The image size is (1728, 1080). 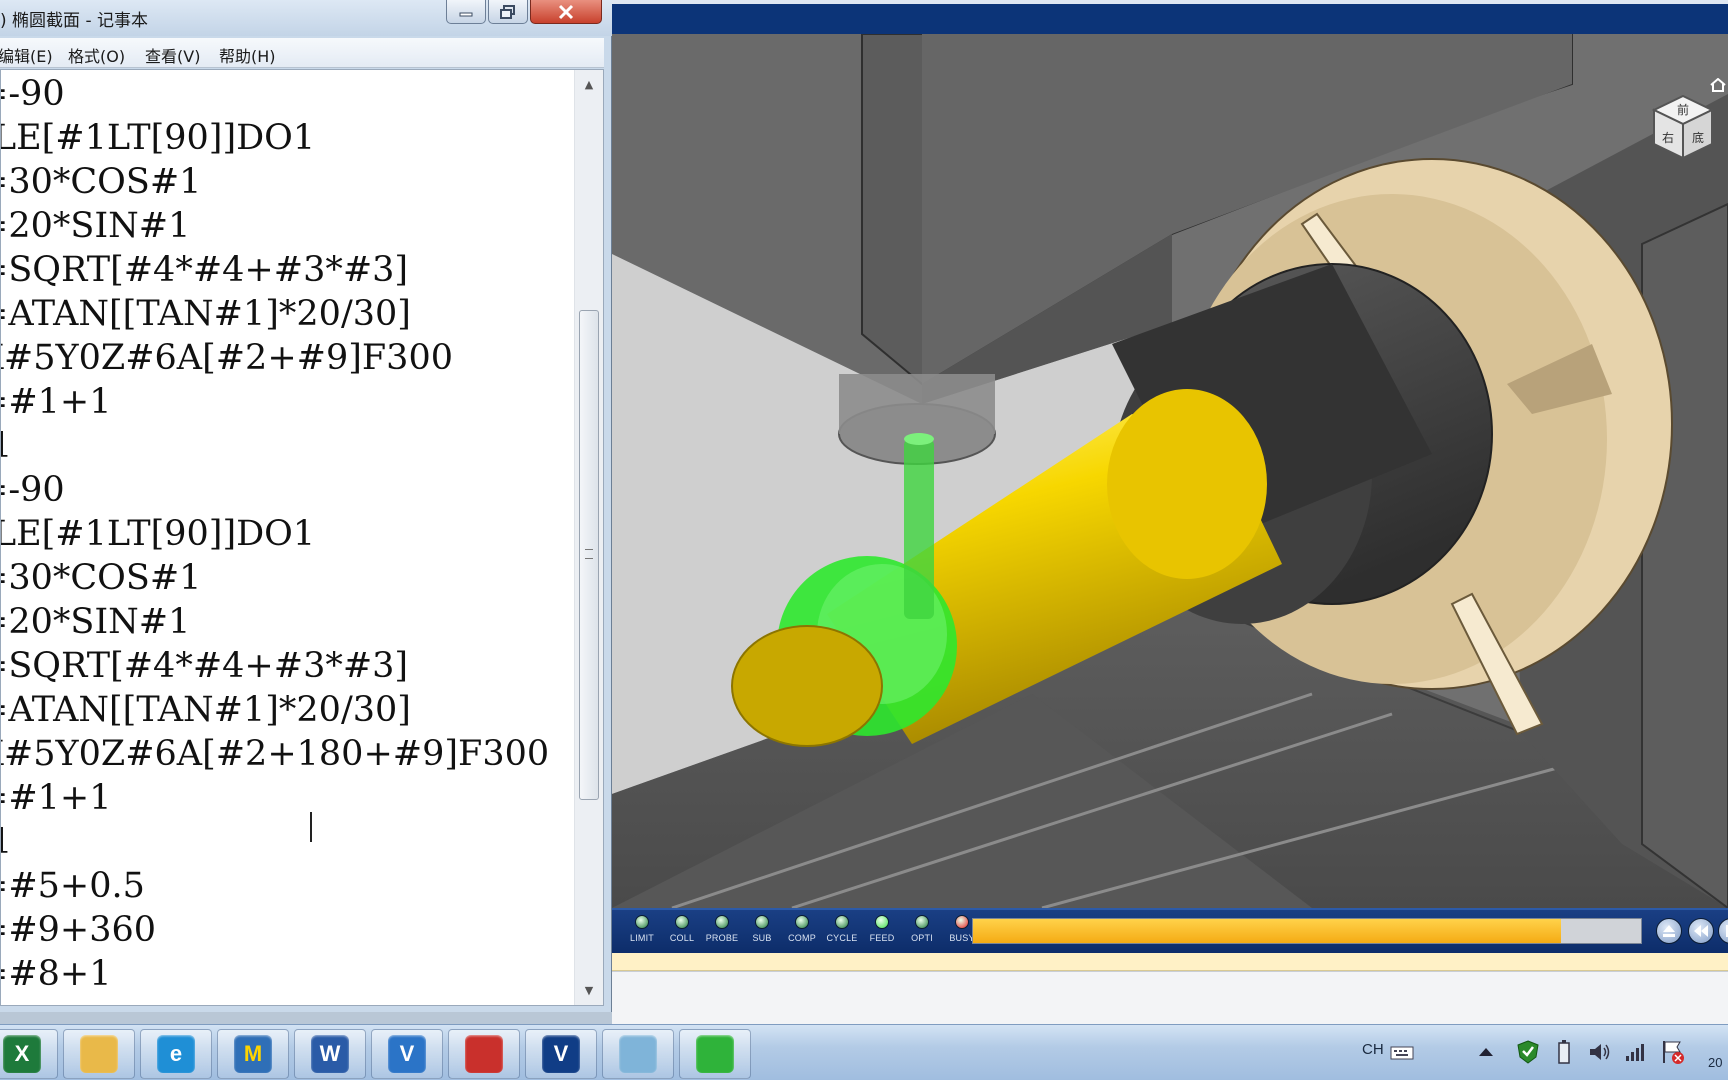 What do you see at coordinates (802, 929) in the screenshot?
I see `indicator-comp: COMP` at bounding box center [802, 929].